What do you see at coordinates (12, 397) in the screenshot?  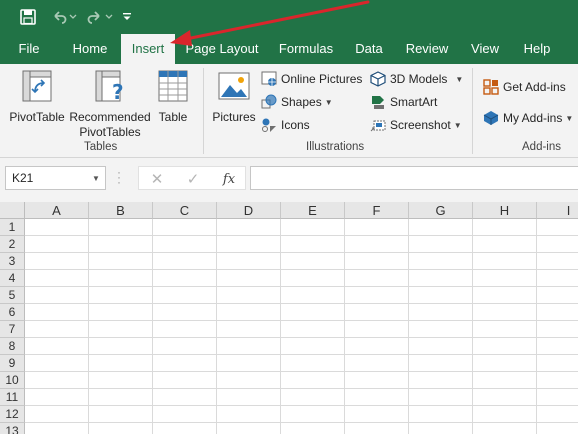 I see `row-header: 11` at bounding box center [12, 397].